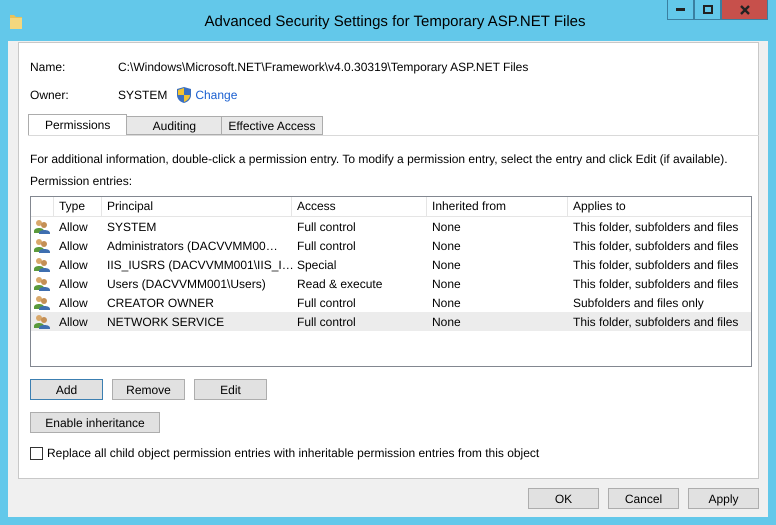 Image resolution: width=776 pixels, height=525 pixels. Describe the element at coordinates (643, 498) in the screenshot. I see `dialog-button: Cancel` at that location.